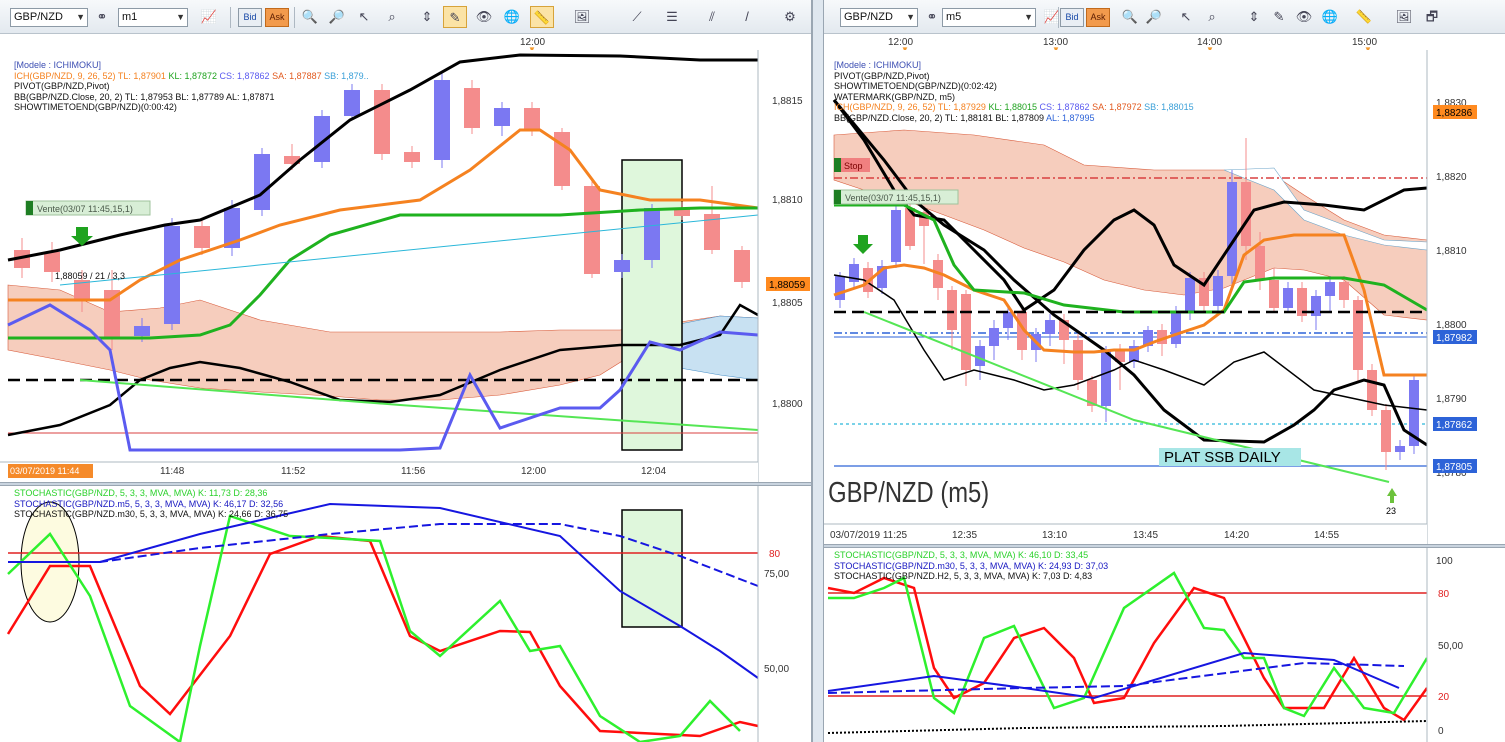 This screenshot has height=742, width=1505. I want to click on ich-sb: SB: 1,879.., so click(346, 75).